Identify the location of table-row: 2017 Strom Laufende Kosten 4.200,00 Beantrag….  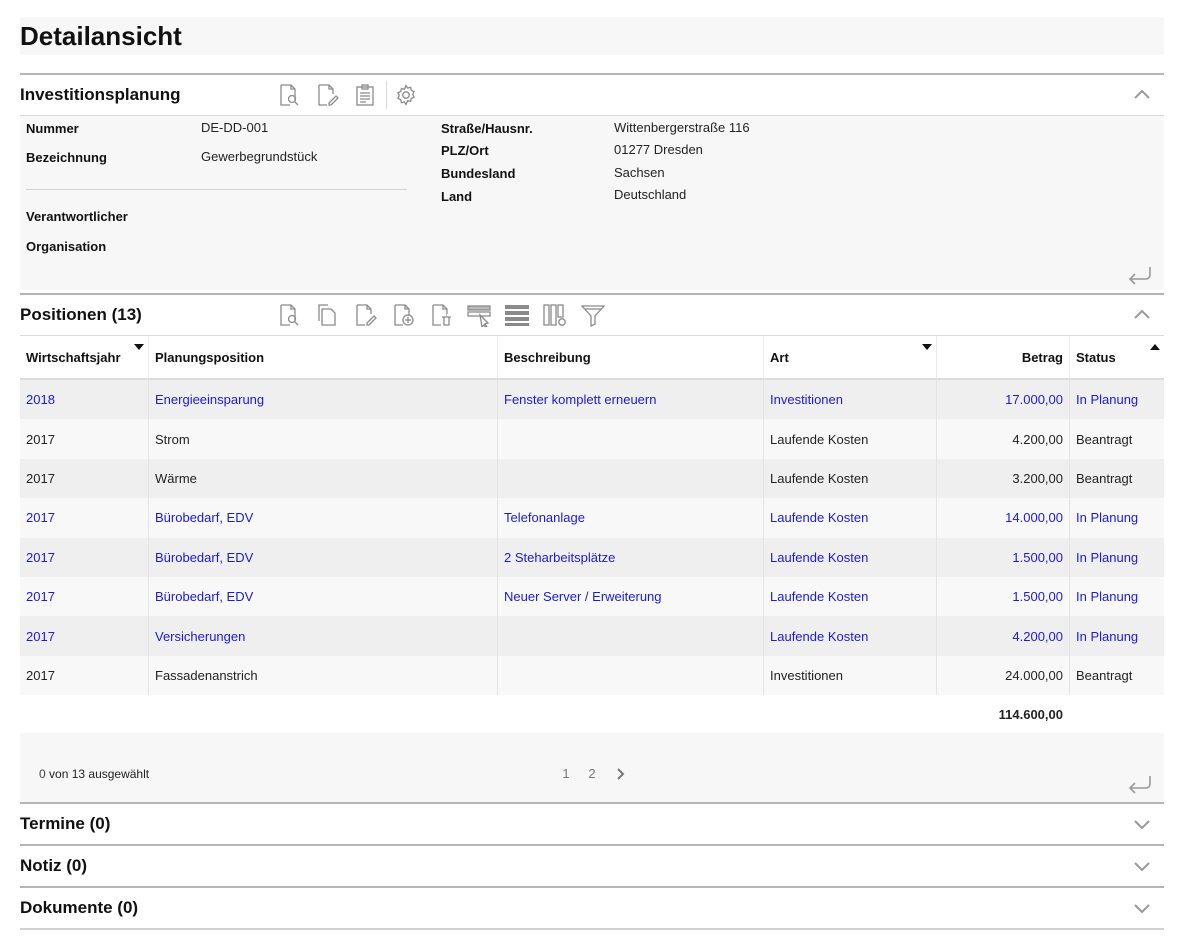
(592, 439).